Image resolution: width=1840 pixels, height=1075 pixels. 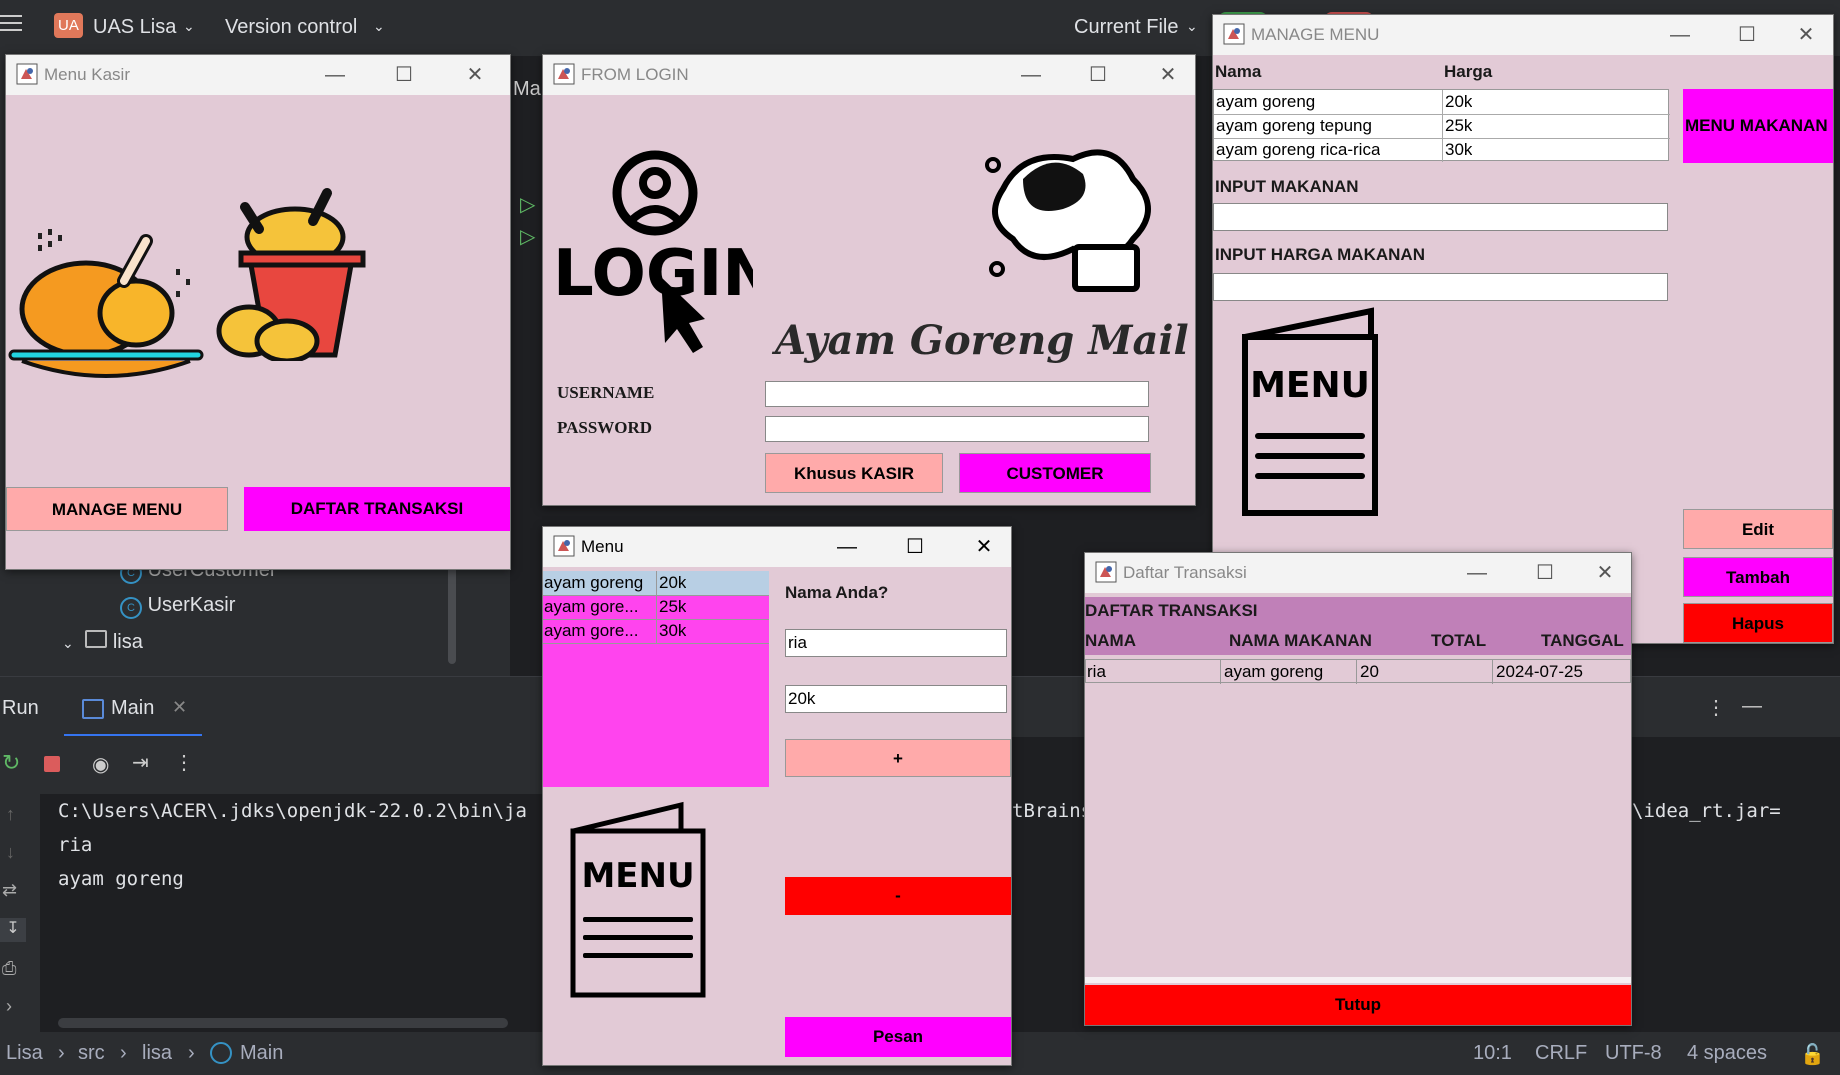 I want to click on column-header-nama: Nama, so click(x=1238, y=71).